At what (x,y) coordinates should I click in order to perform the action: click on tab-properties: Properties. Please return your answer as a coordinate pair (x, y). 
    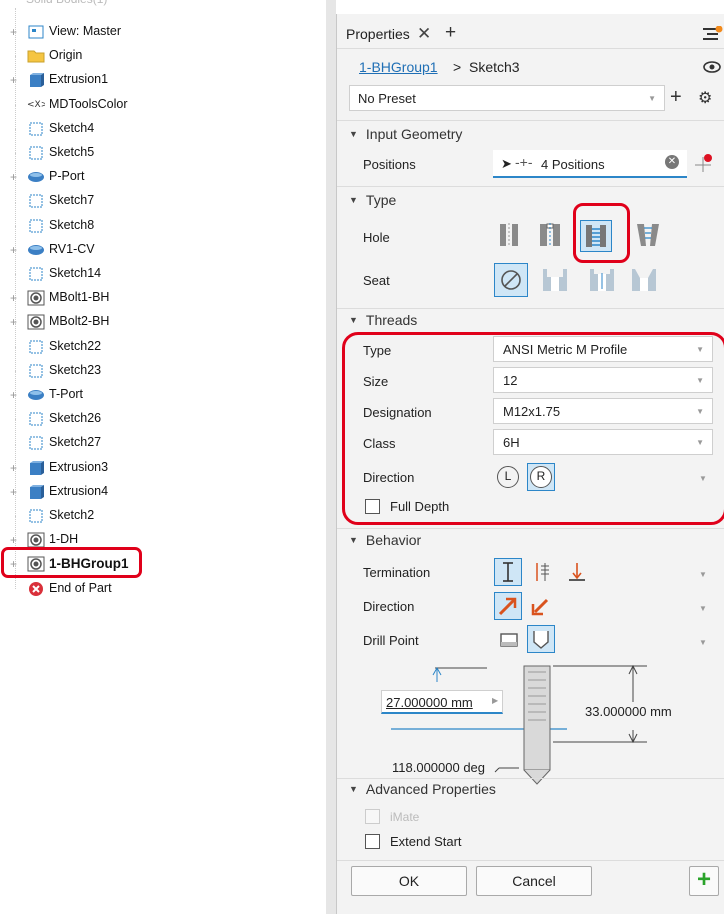
    Looking at the image, I should click on (378, 34).